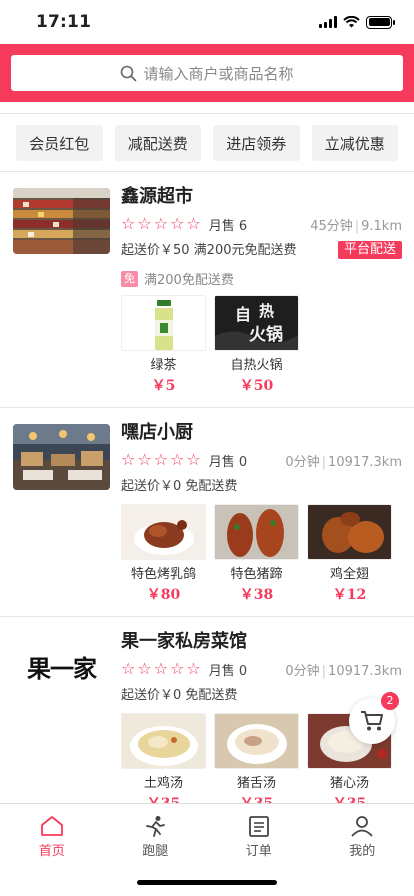 This screenshot has width=414, height=896. I want to click on search-placeholder: 请输入商户或商品名称, so click(218, 73).